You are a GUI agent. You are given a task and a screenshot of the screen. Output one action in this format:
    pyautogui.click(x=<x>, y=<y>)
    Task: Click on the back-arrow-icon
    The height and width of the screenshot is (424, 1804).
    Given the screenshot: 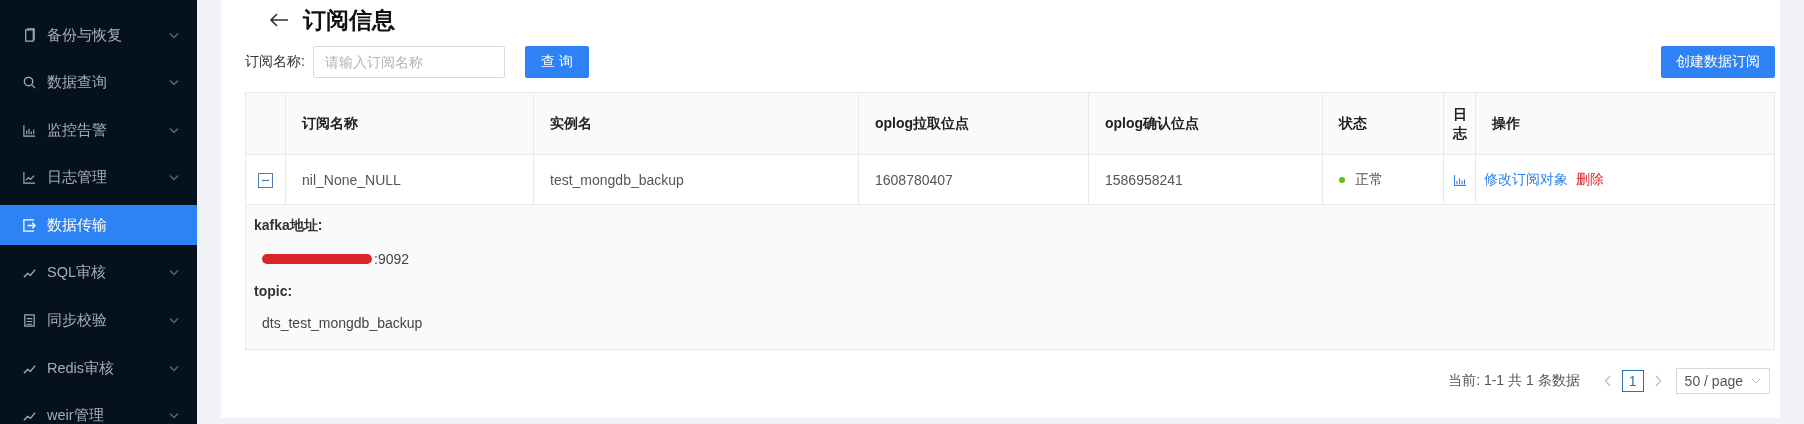 What is the action you would take?
    pyautogui.click(x=279, y=20)
    